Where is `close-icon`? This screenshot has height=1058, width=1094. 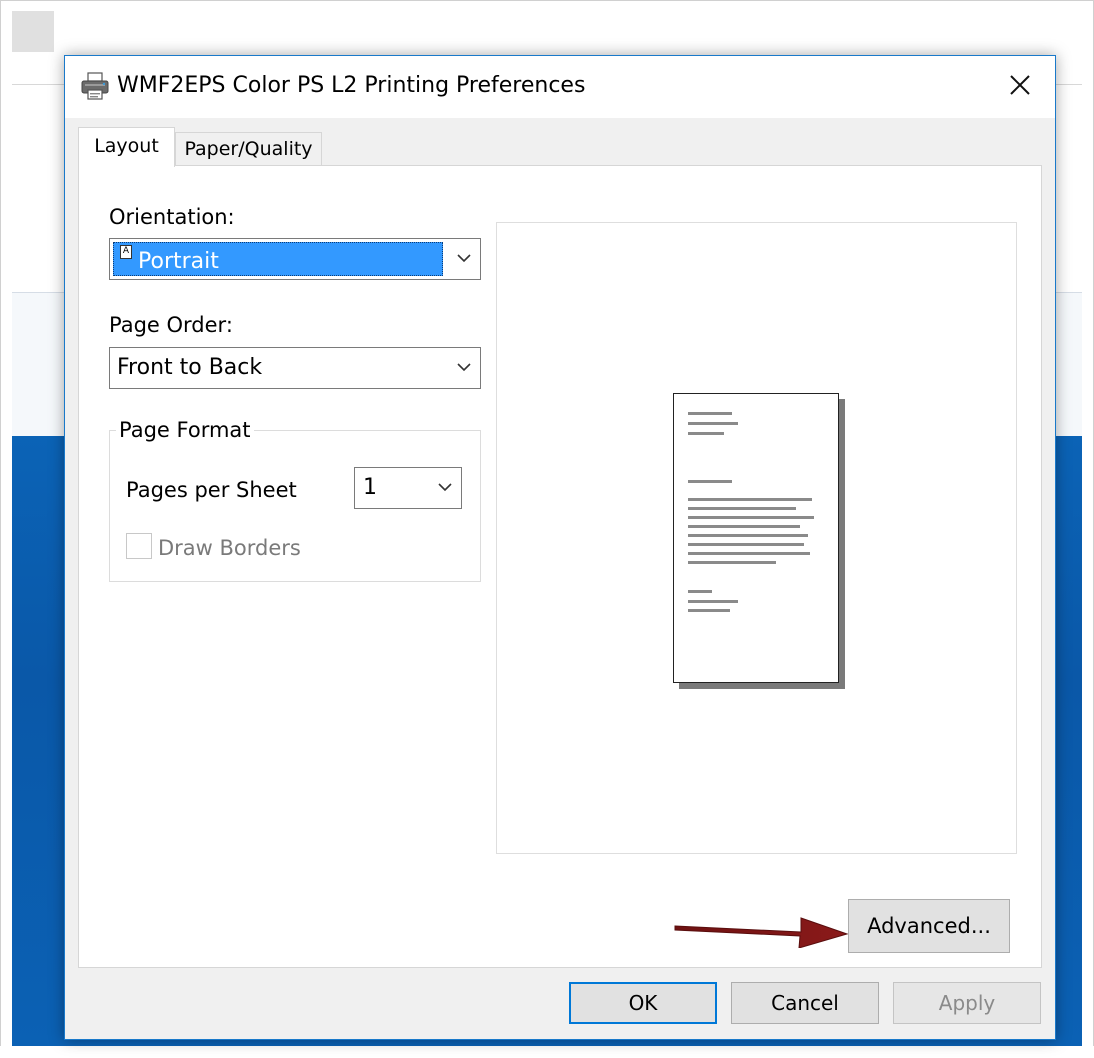
close-icon is located at coordinates (1020, 85).